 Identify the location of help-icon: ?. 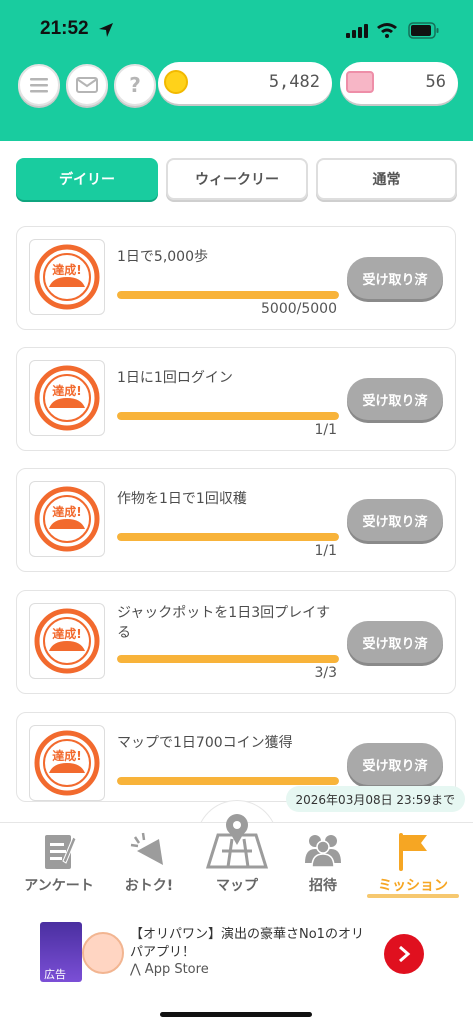
(135, 85).